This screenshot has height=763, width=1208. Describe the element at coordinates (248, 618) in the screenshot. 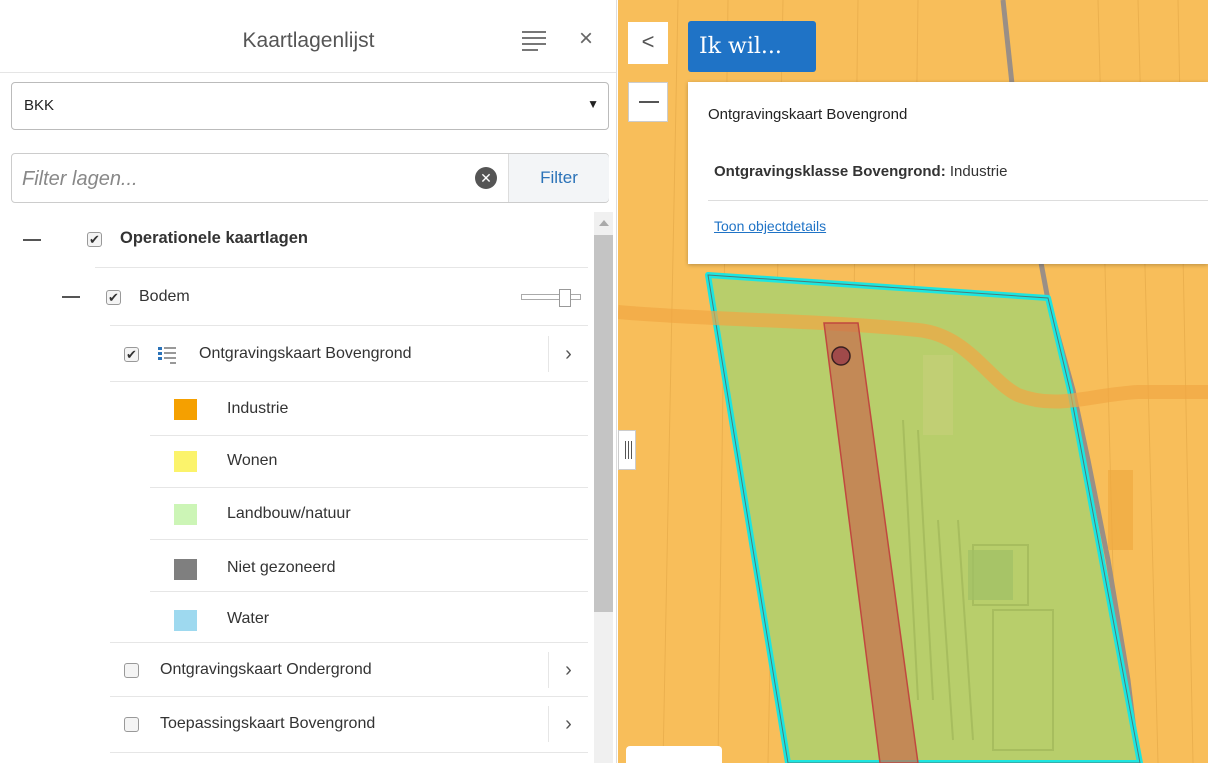

I see `legend-label: Water` at that location.